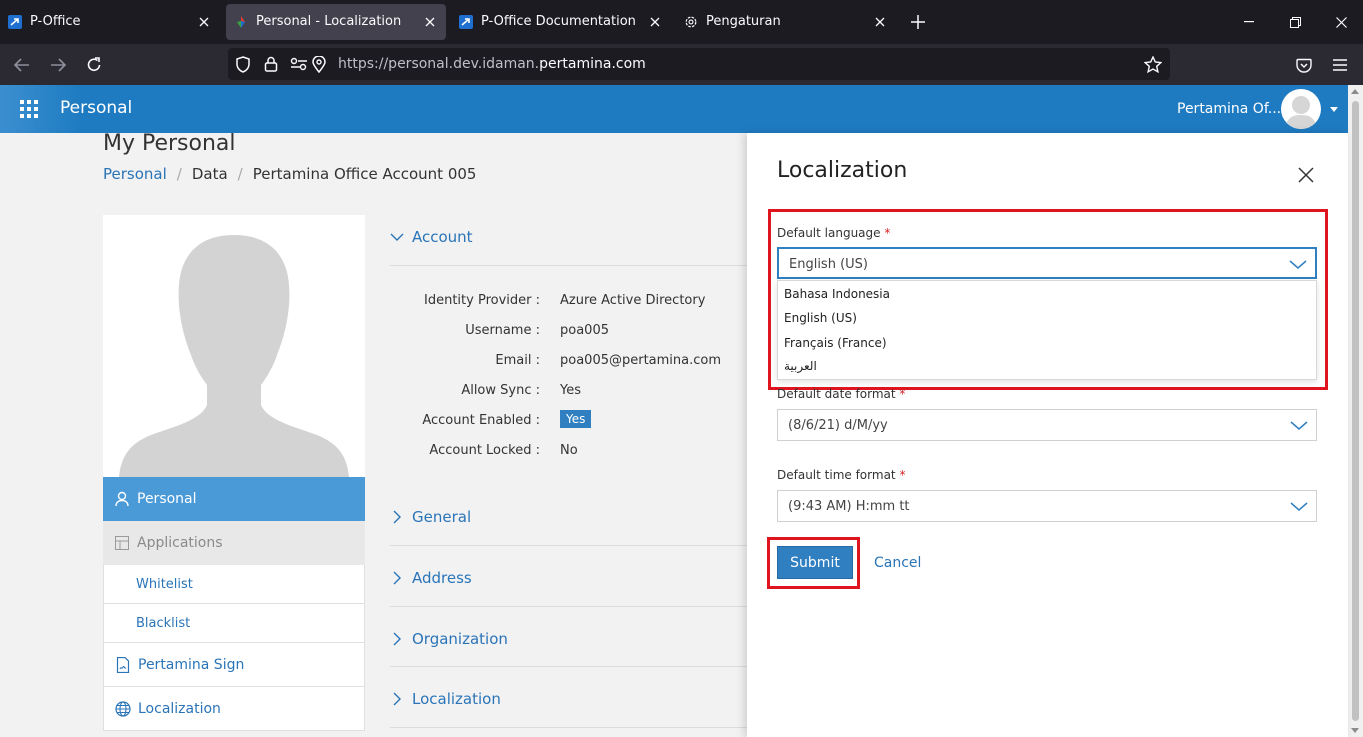 Image resolution: width=1363 pixels, height=737 pixels. What do you see at coordinates (164, 584) in the screenshot?
I see `side-menu-label: Whitelist` at bounding box center [164, 584].